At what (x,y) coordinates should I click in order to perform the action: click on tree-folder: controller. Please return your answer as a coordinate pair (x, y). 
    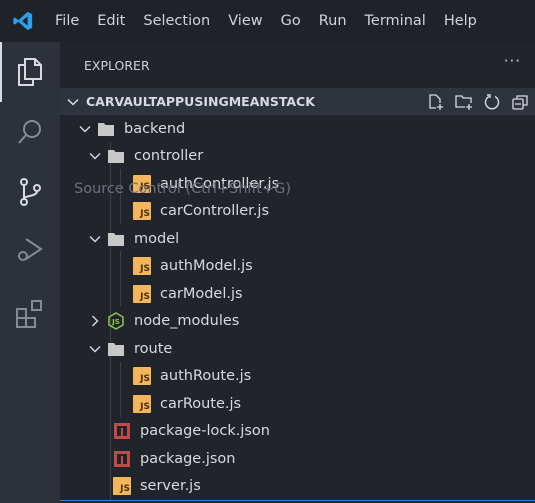
    Looking at the image, I should click on (297, 156).